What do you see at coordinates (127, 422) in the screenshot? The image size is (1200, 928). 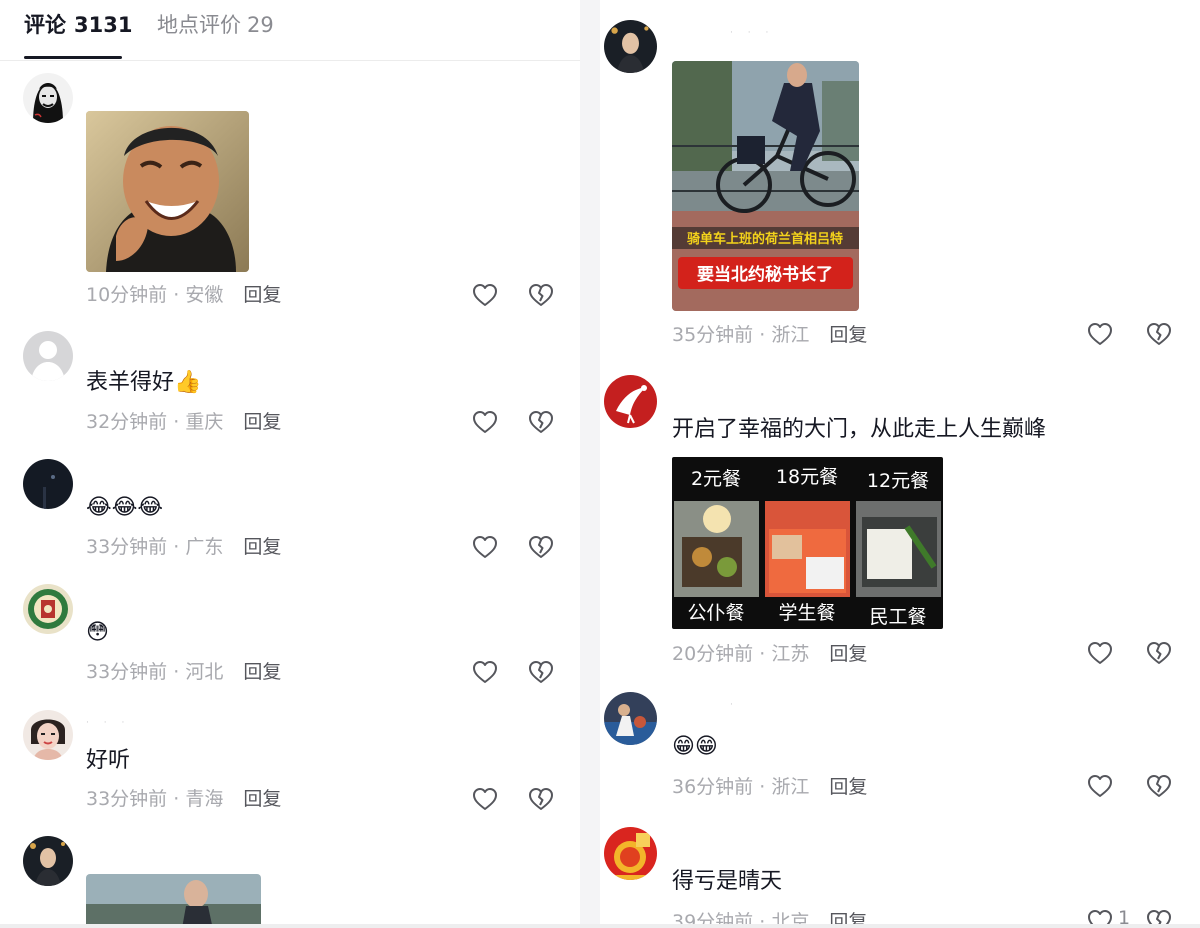 I see `comment-time: 32分钟前` at bounding box center [127, 422].